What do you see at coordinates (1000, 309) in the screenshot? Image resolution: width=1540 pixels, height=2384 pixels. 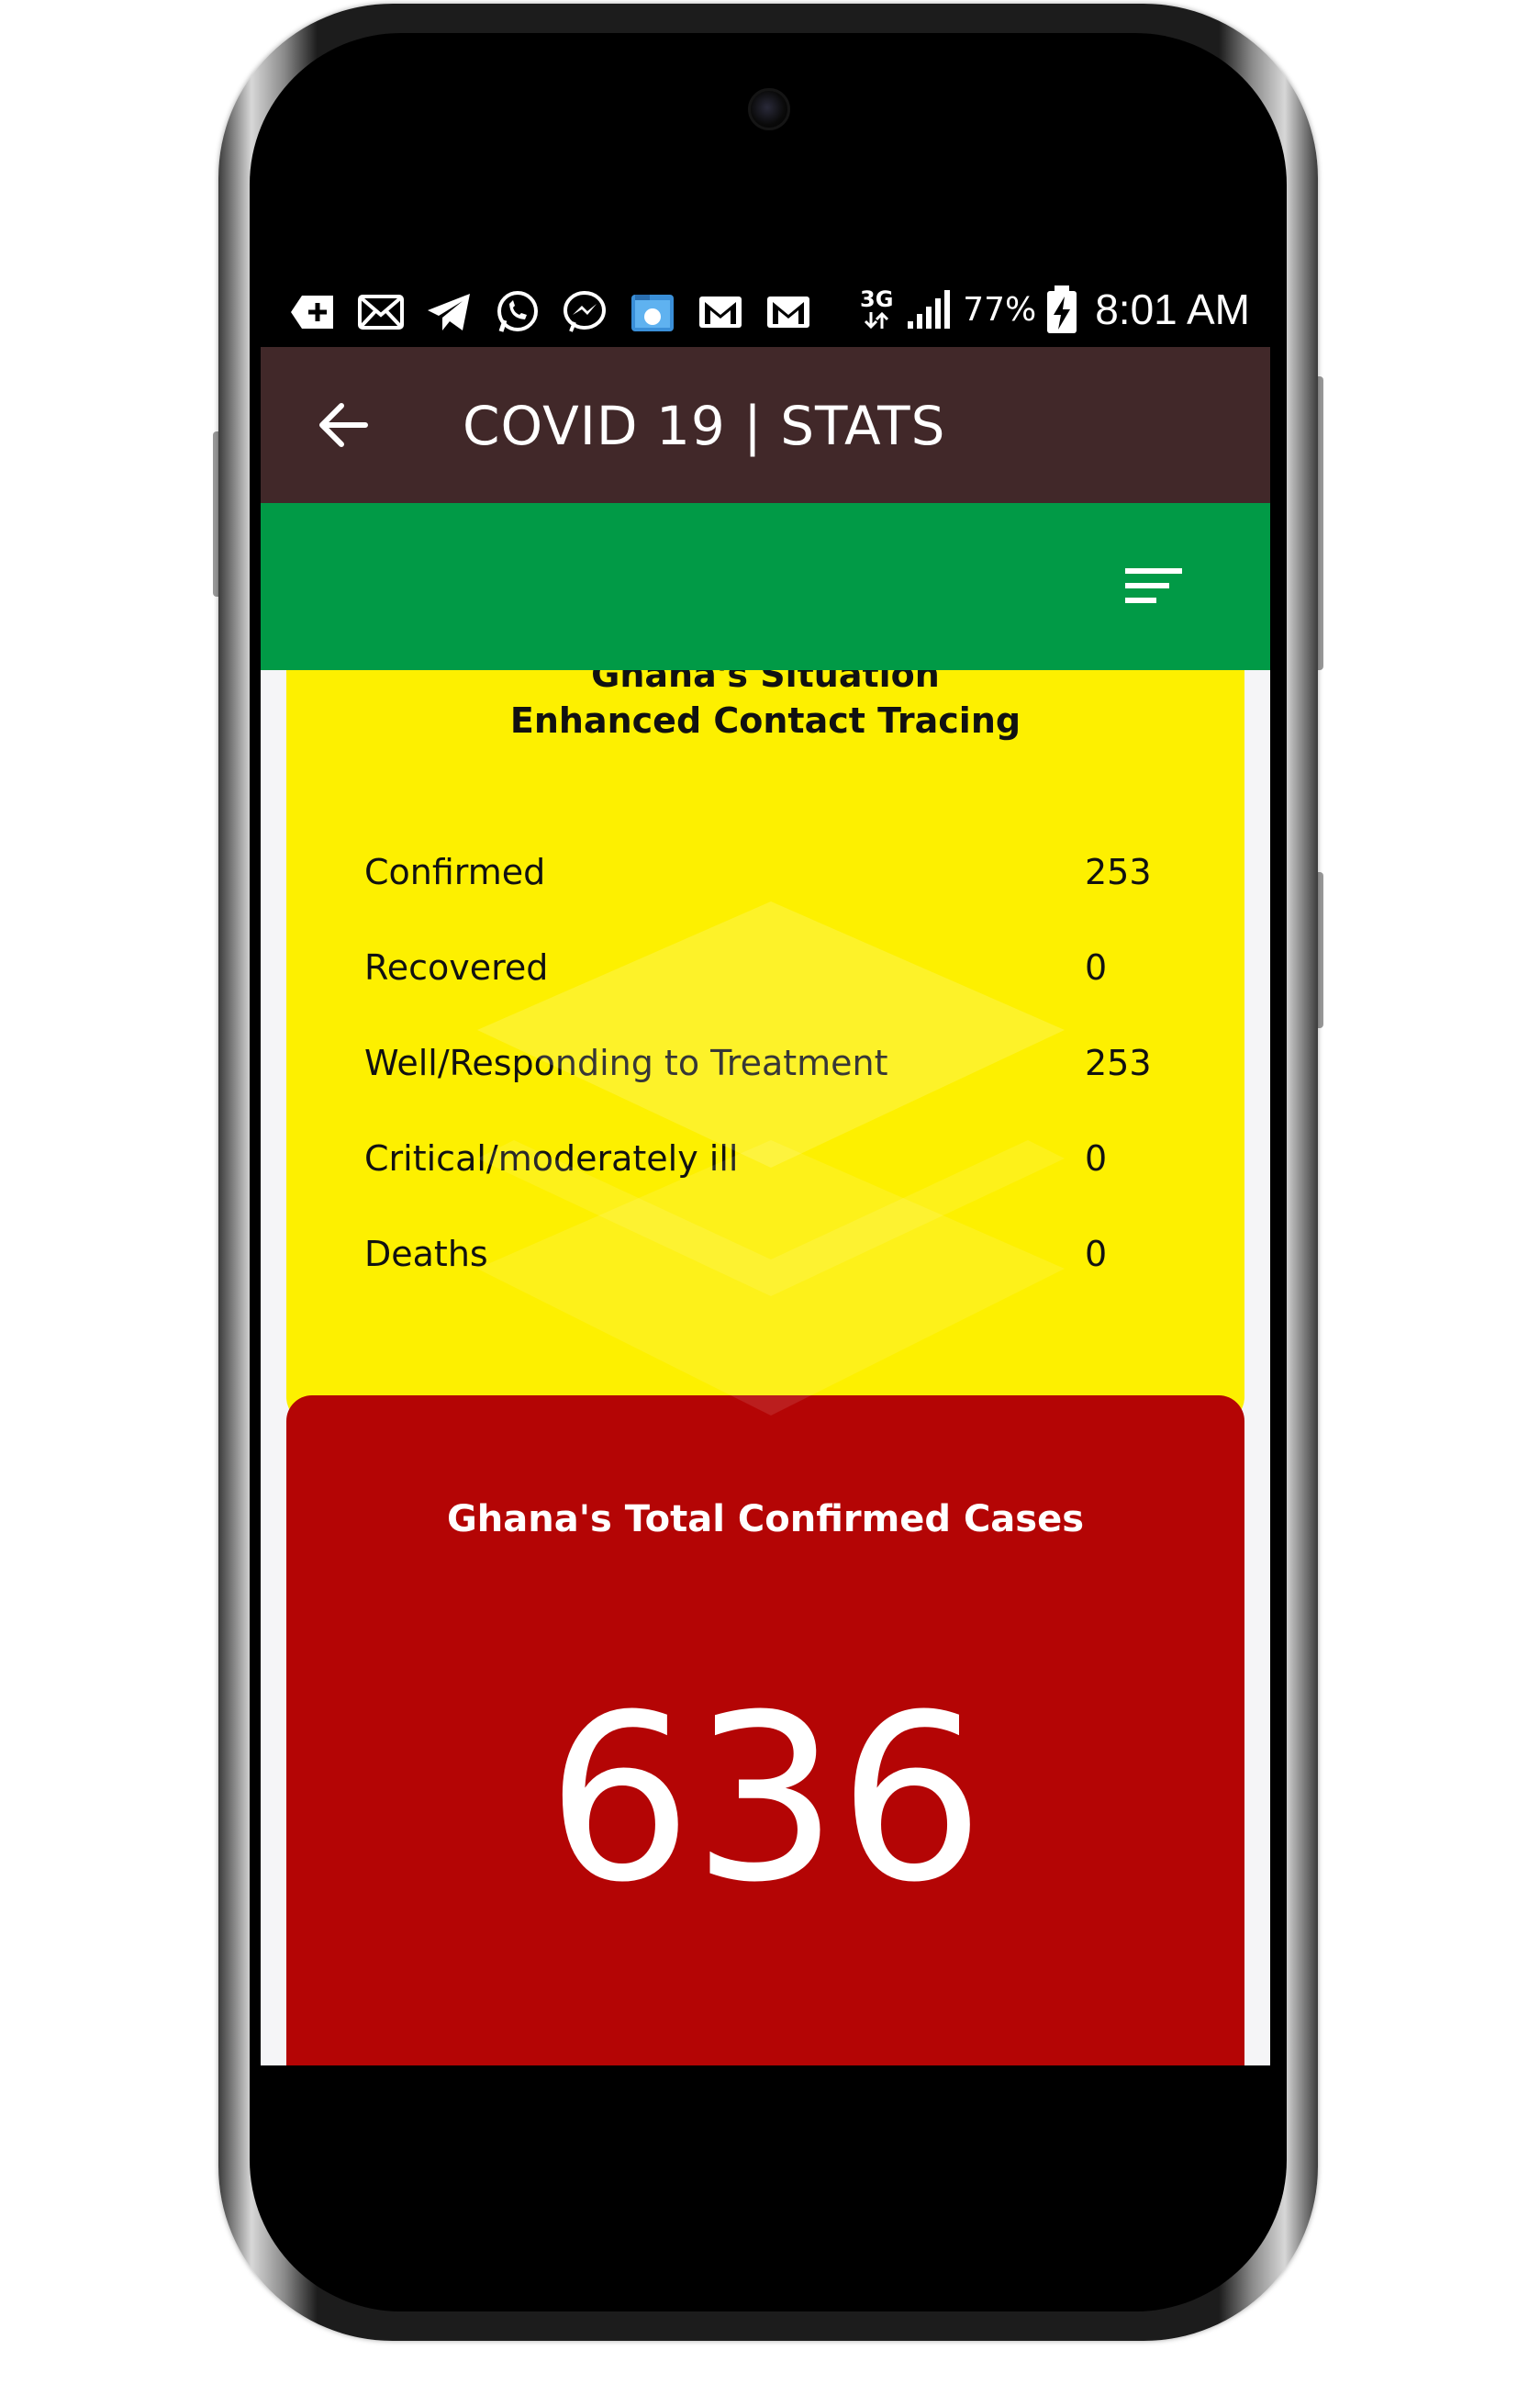 I see `battery-percentage: 77%` at bounding box center [1000, 309].